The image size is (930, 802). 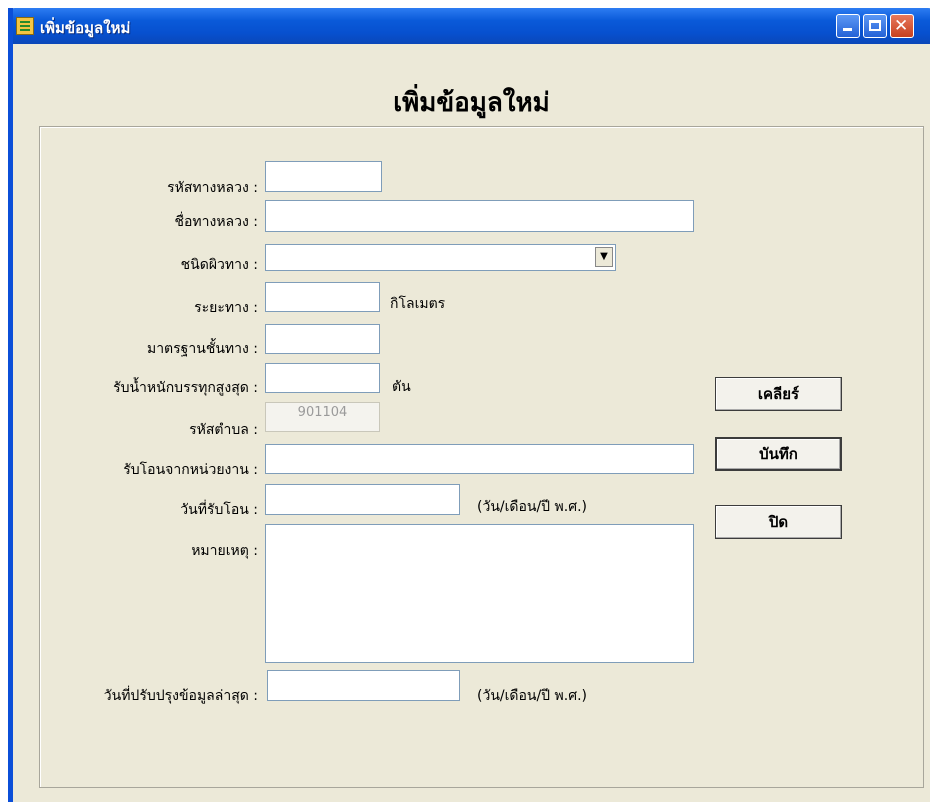 I want to click on transfer-from-input, so click(x=479, y=459).